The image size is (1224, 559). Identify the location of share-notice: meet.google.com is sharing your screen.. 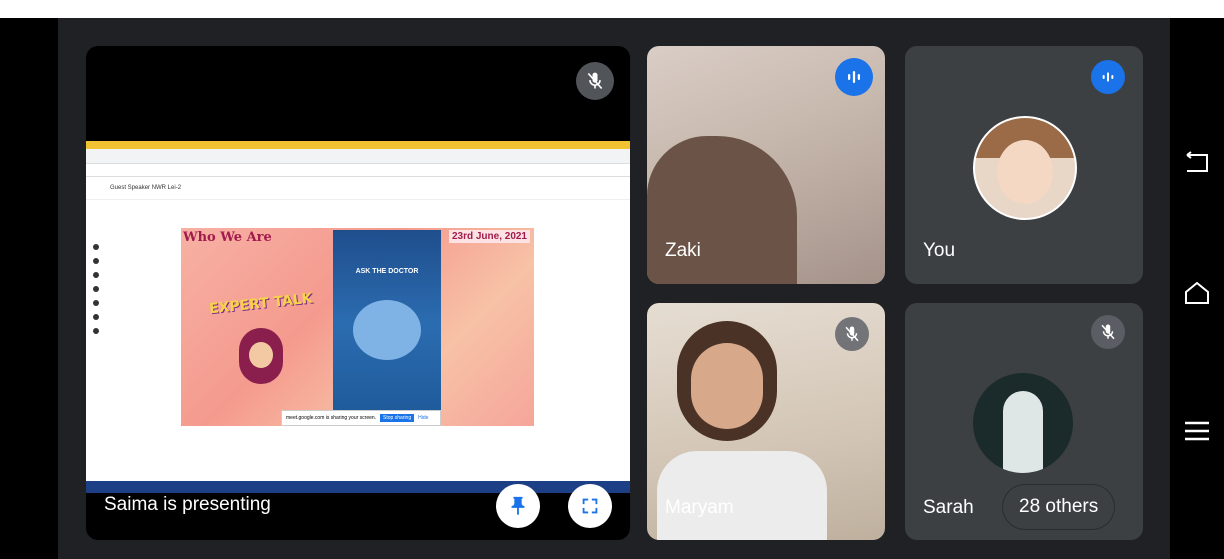
(331, 418).